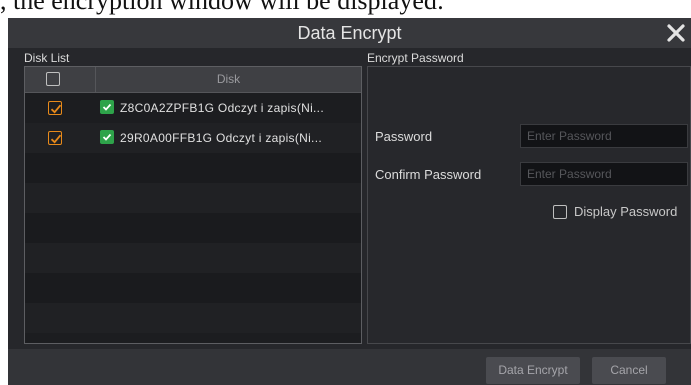 This screenshot has width=691, height=385. What do you see at coordinates (629, 370) in the screenshot?
I see `cancel-button: Cancel` at bounding box center [629, 370].